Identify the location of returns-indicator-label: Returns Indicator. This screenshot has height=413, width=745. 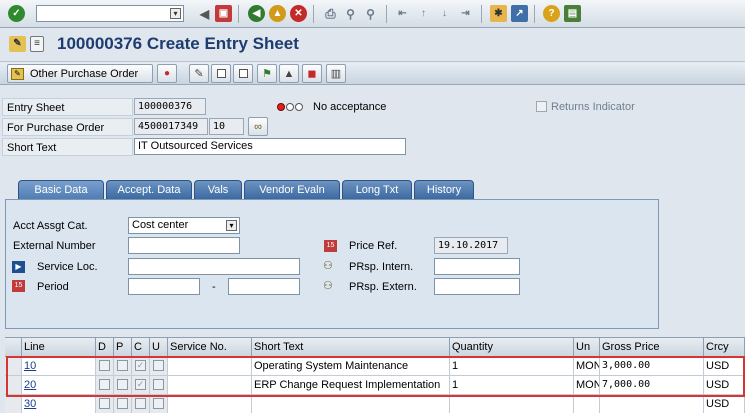
(593, 107).